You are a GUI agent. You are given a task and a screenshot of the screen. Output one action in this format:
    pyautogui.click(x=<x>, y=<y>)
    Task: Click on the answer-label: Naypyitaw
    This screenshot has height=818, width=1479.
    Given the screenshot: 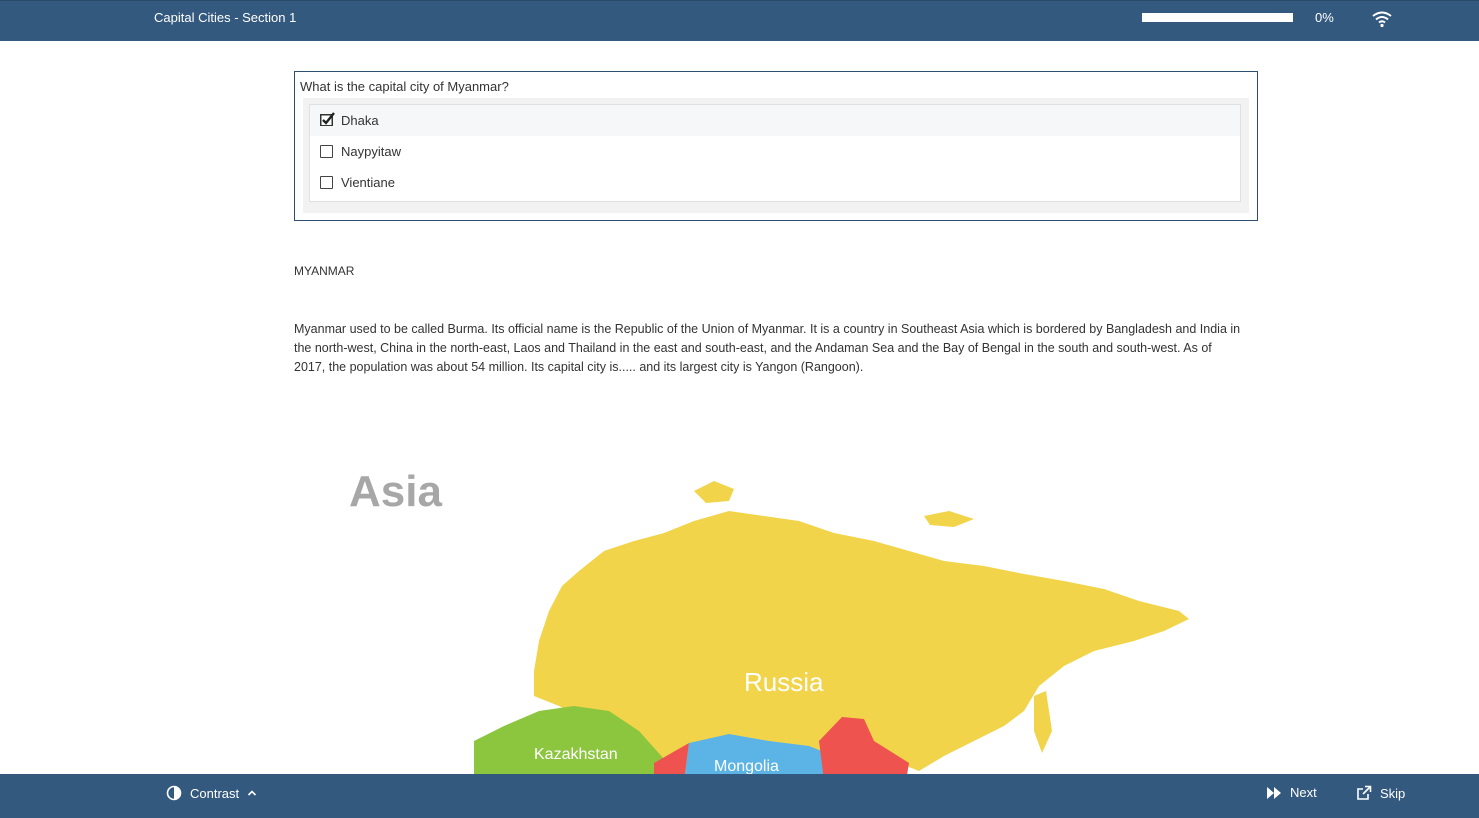 What is the action you would take?
    pyautogui.click(x=371, y=151)
    